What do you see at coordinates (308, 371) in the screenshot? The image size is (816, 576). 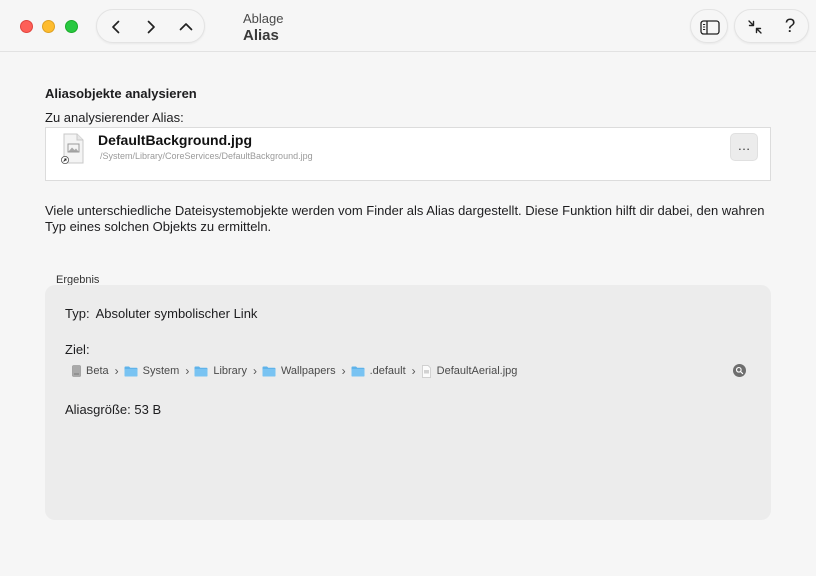 I see `path-item-label: Wallpapers` at bounding box center [308, 371].